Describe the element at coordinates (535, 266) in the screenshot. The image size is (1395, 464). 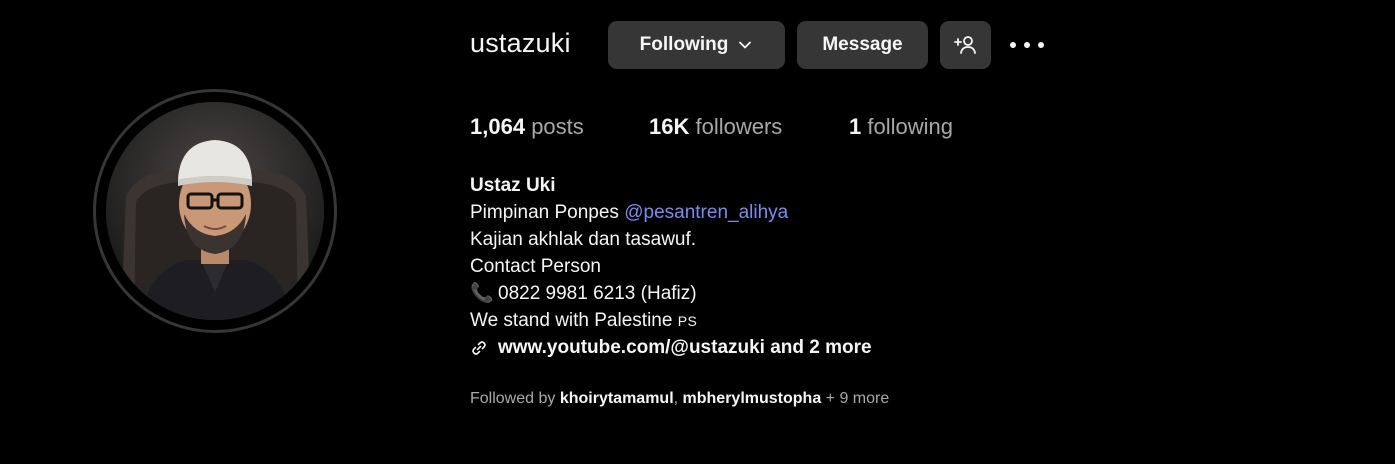
I see `bio-line-contact: Contact Person` at that location.